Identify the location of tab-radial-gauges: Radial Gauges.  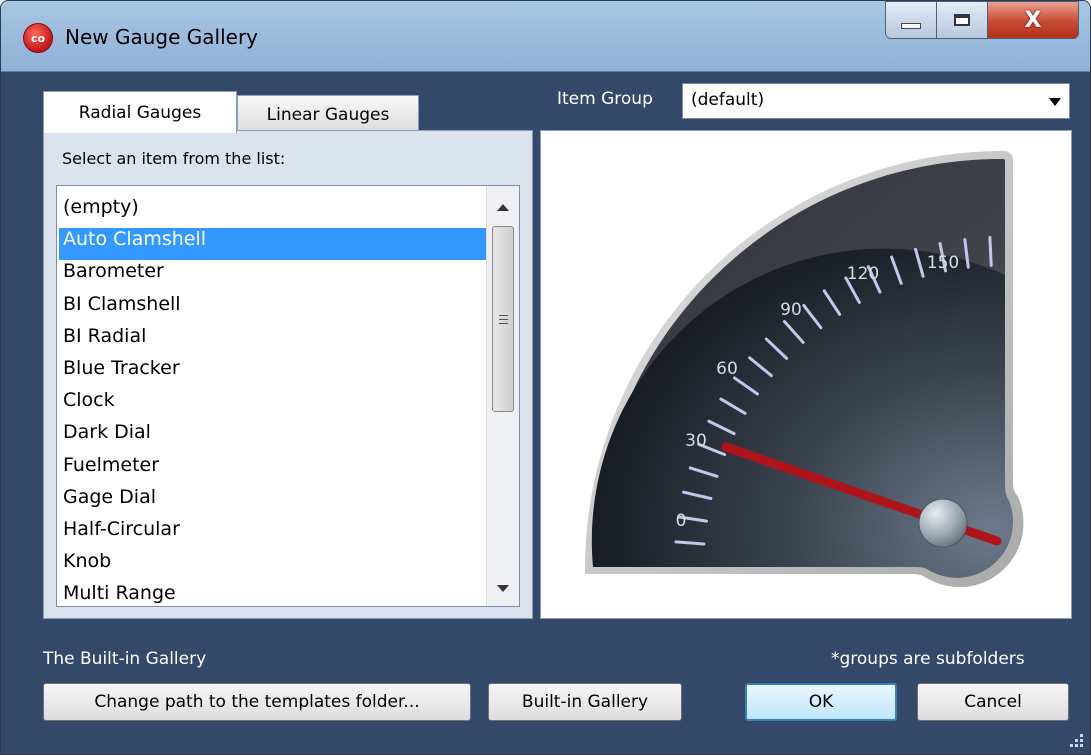
(140, 112).